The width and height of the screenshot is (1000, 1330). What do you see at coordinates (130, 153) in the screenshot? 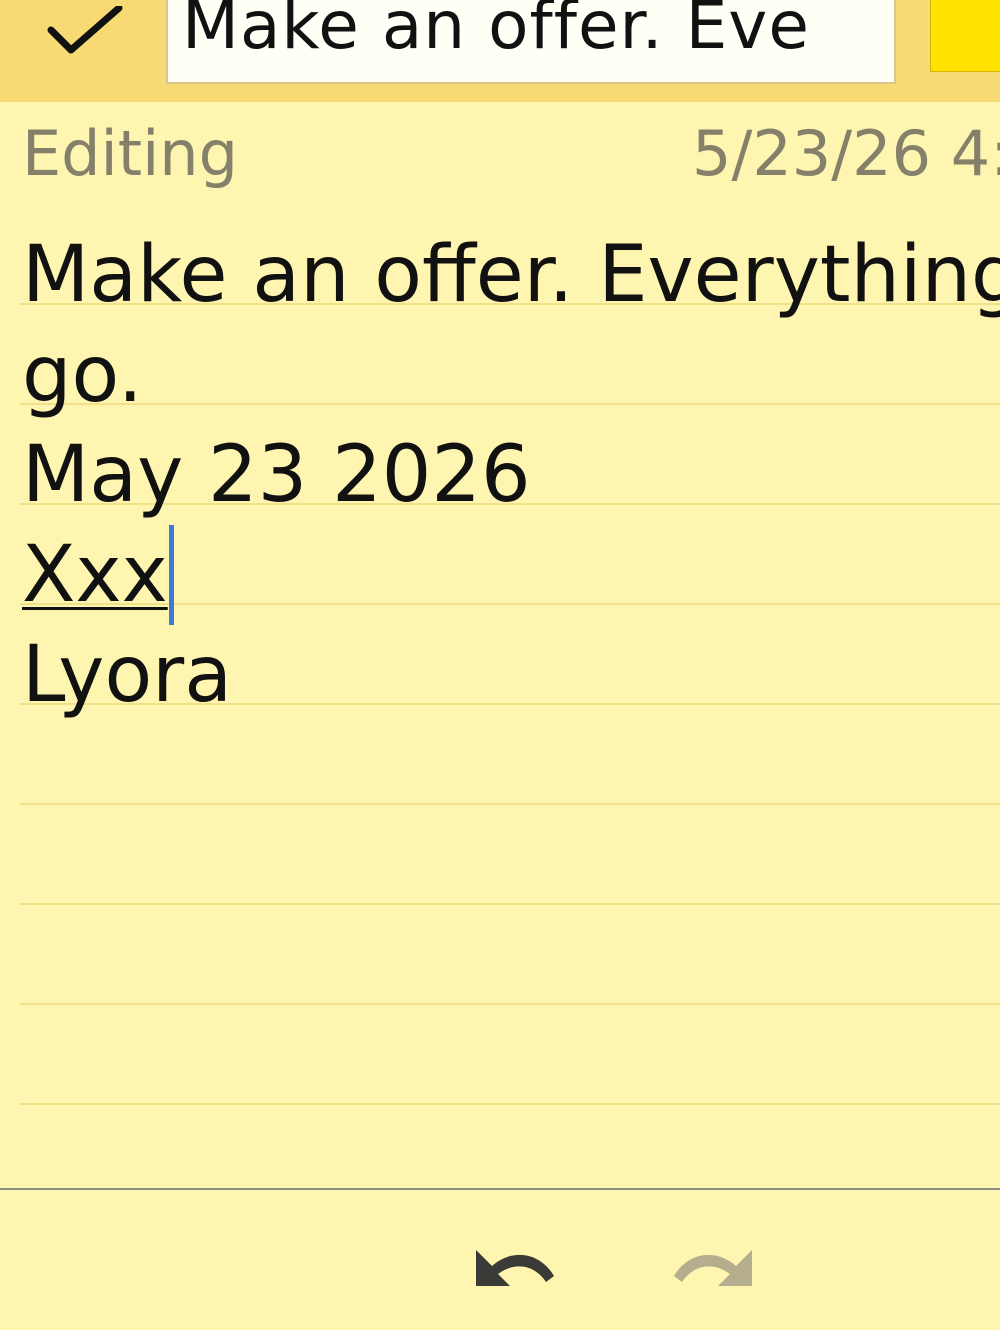
I see `status-label: Editing` at bounding box center [130, 153].